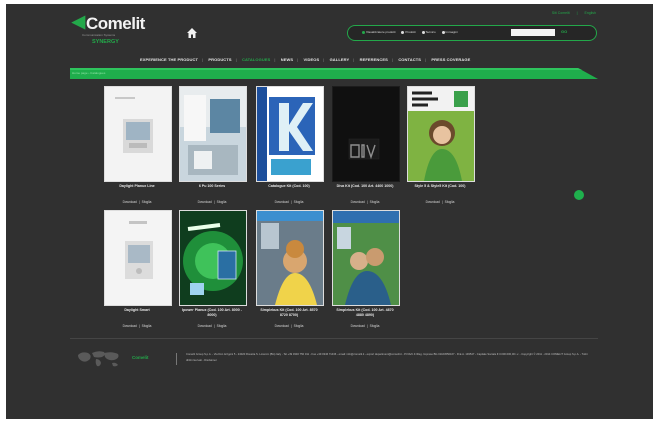 The height and width of the screenshot is (423, 658). Describe the element at coordinates (579, 195) in the screenshot. I see `scroll-indicator-dot` at that location.